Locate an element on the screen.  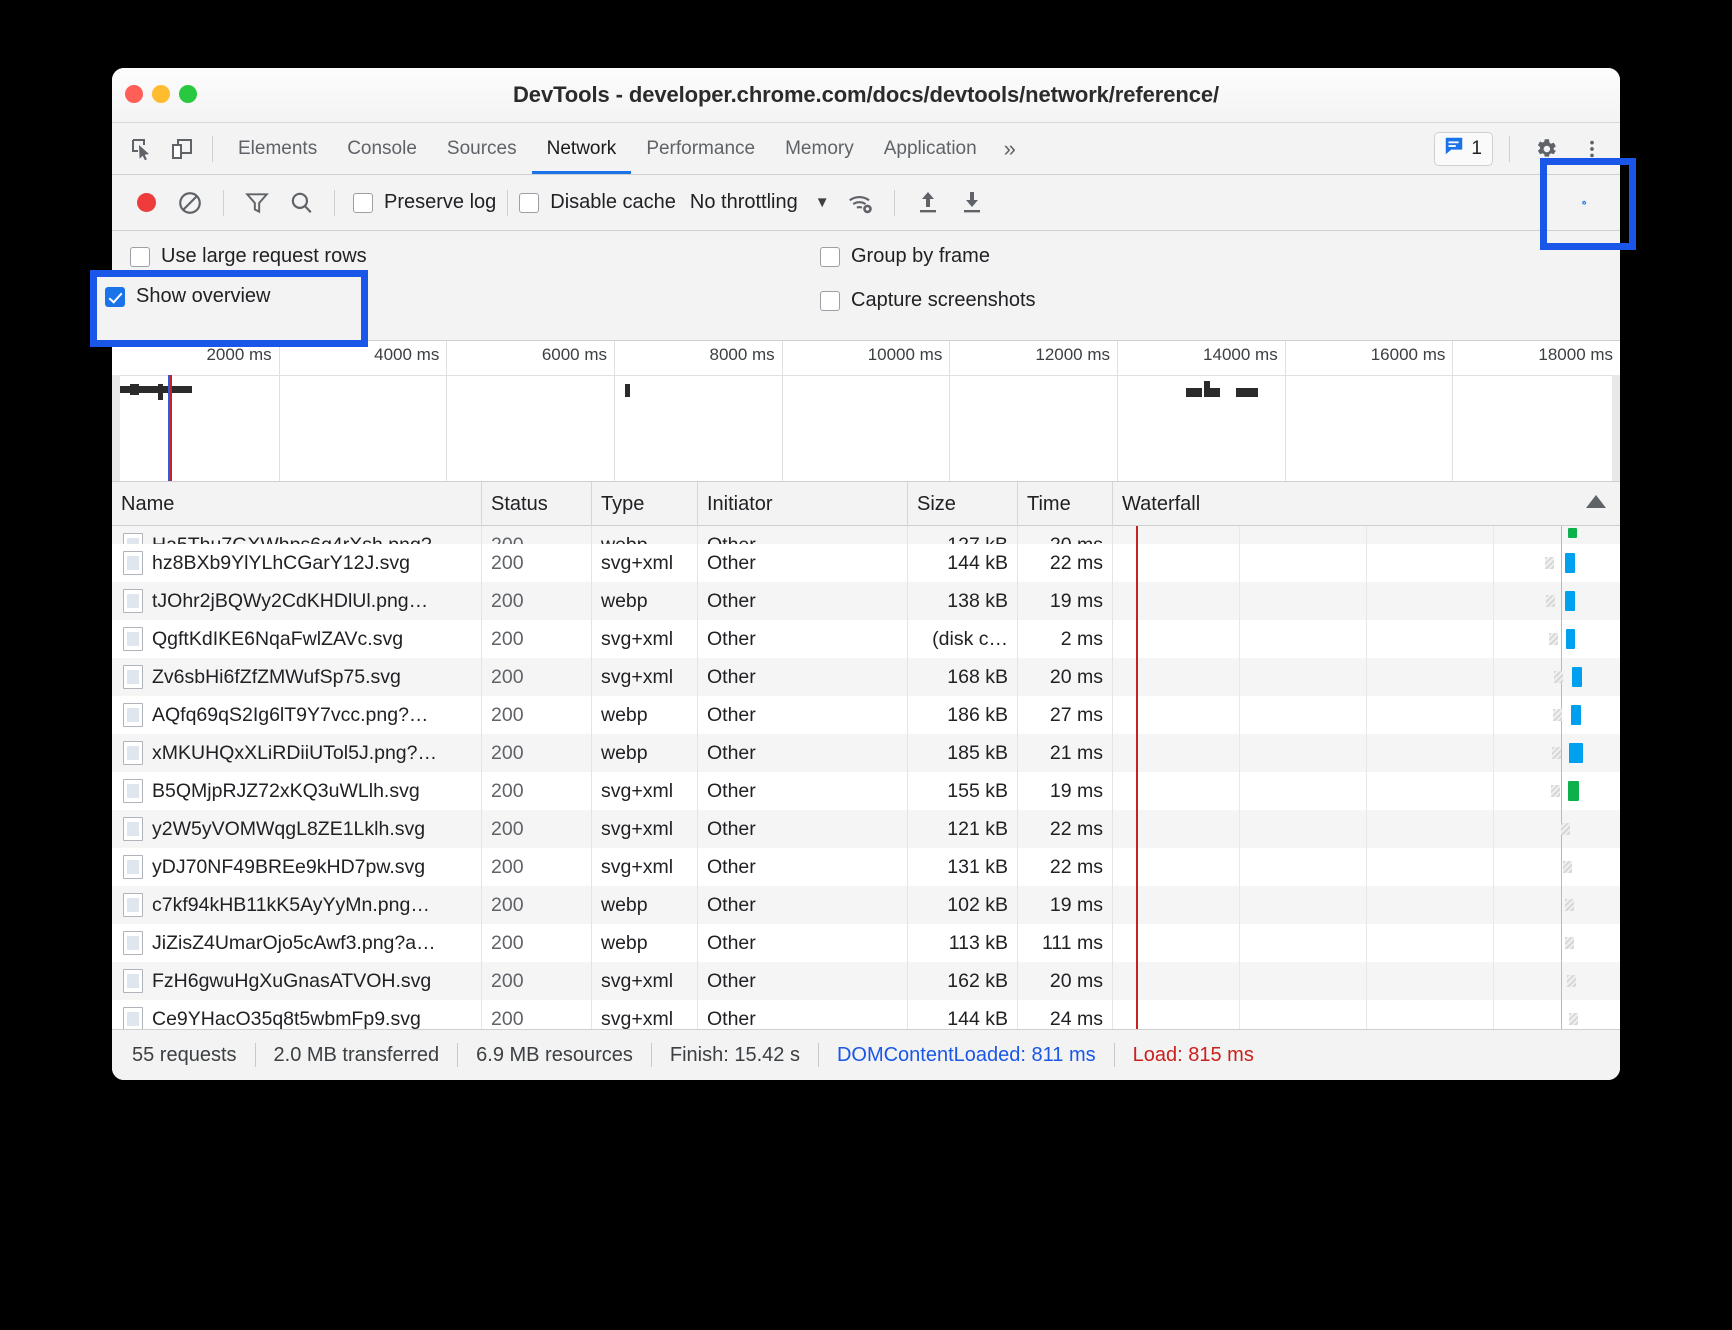
column-header-size: Size is located at coordinates (963, 504).